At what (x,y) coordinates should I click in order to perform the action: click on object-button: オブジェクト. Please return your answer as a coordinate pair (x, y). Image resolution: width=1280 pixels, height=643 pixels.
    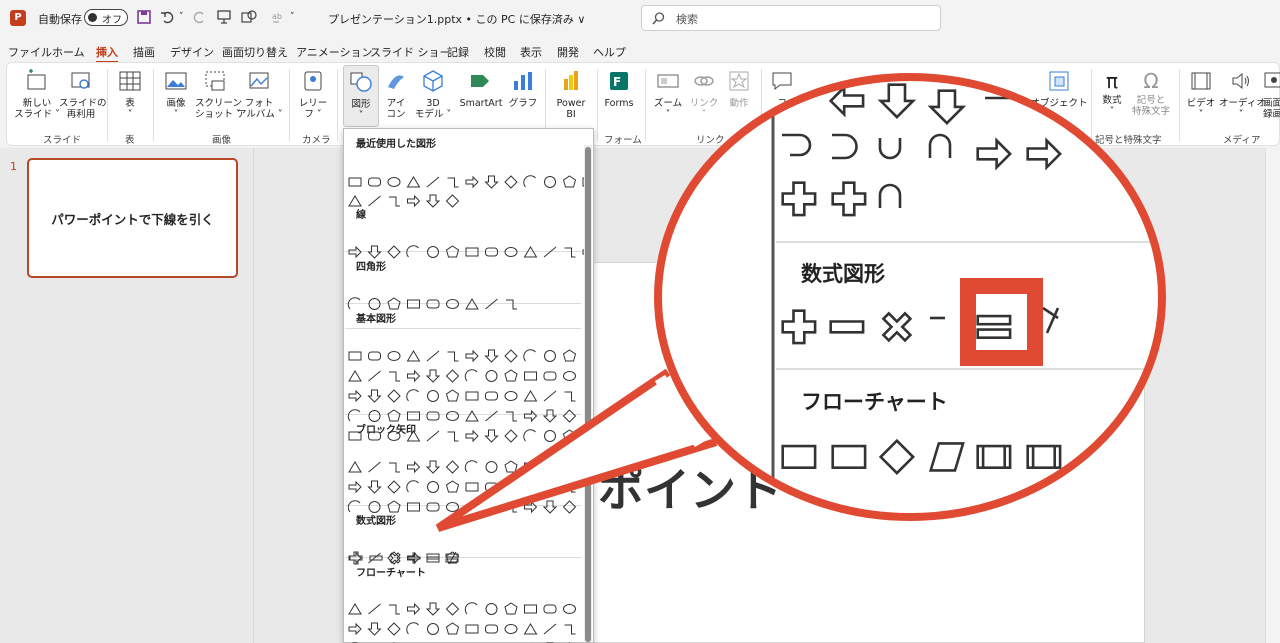
    Looking at the image, I should click on (1059, 89).